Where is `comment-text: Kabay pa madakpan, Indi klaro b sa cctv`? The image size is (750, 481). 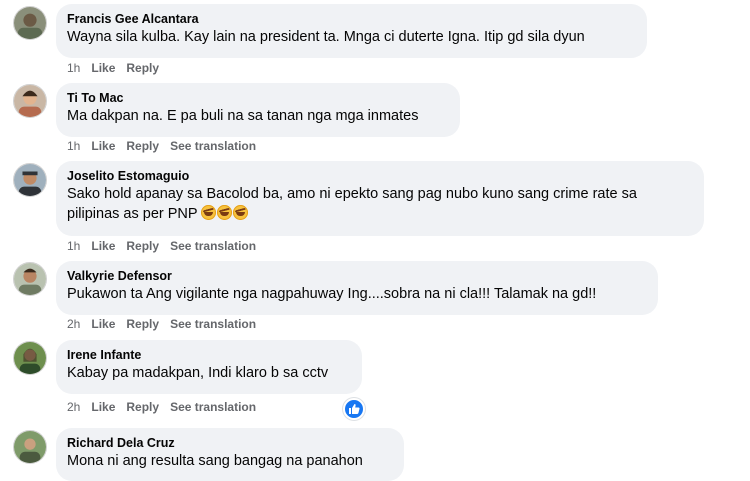
comment-text: Kabay pa madakpan, Indi klaro b sa cctv is located at coordinates (198, 373).